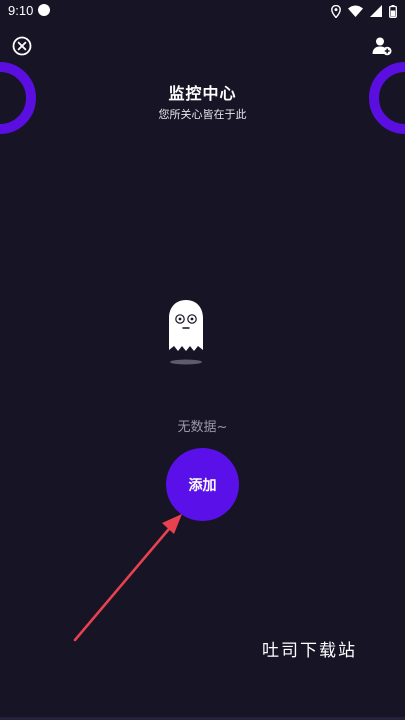 The image size is (405, 720). What do you see at coordinates (127, 578) in the screenshot?
I see `annotation-arrow-icon` at bounding box center [127, 578].